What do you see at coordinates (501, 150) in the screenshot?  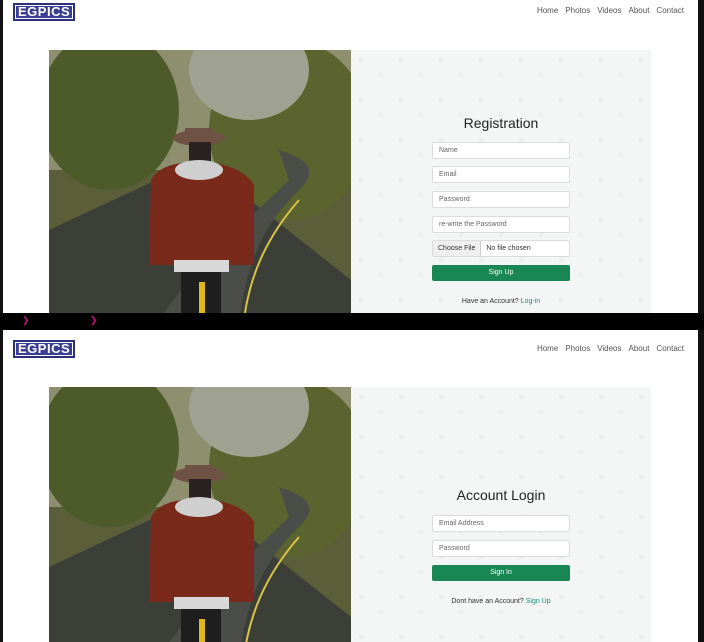 I see `name-field: Name` at bounding box center [501, 150].